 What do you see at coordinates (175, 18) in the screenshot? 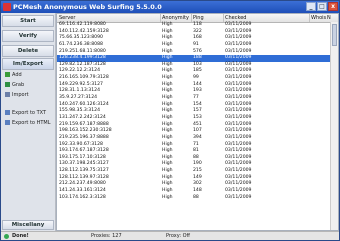
I see `col-anonymity: Anonymity` at bounding box center [175, 18].